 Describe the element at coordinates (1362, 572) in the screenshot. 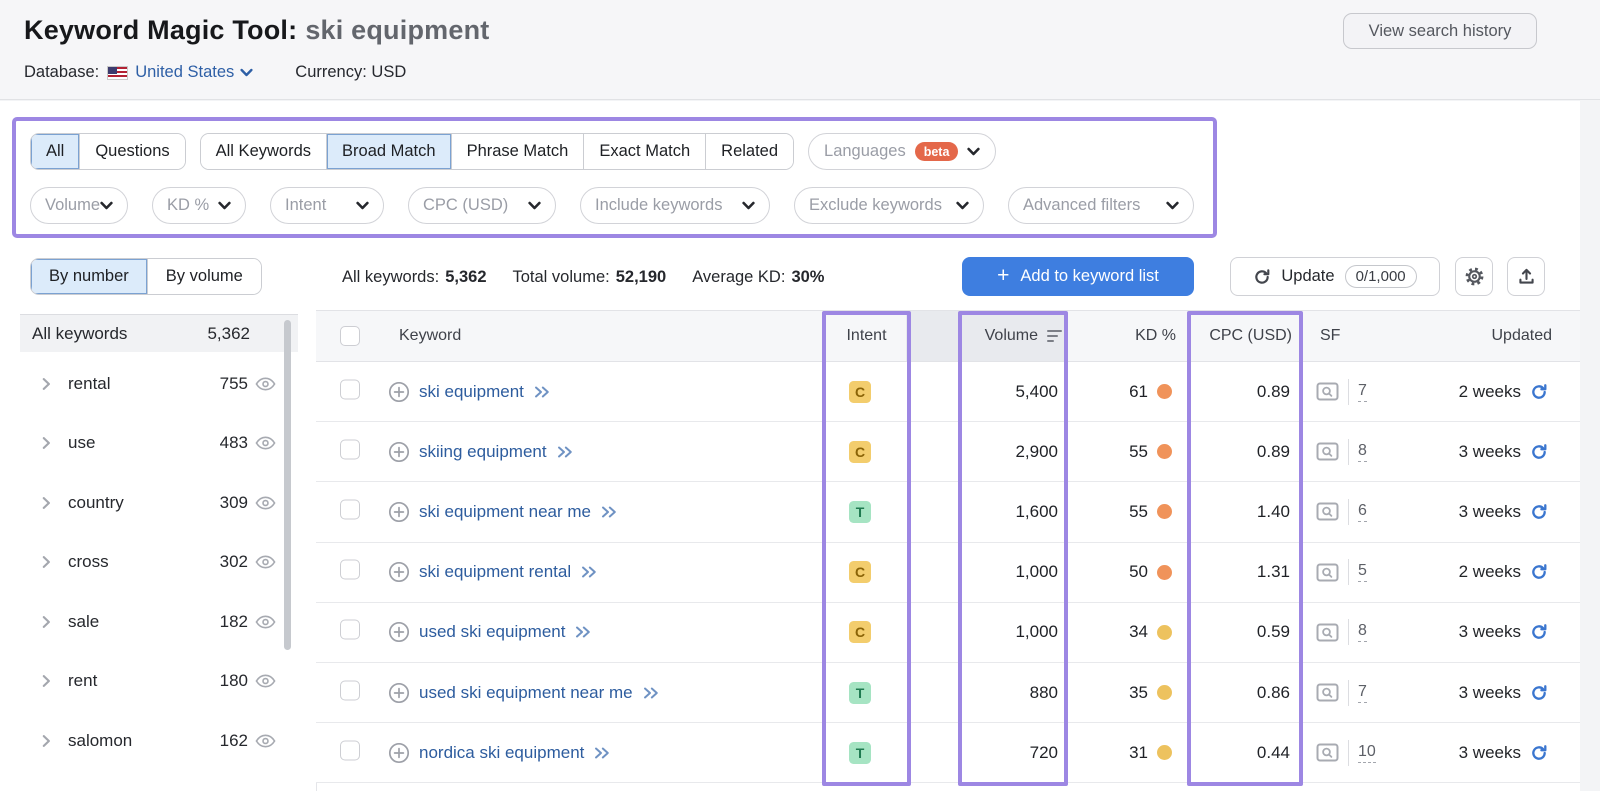

I see `sf-count: 5` at that location.